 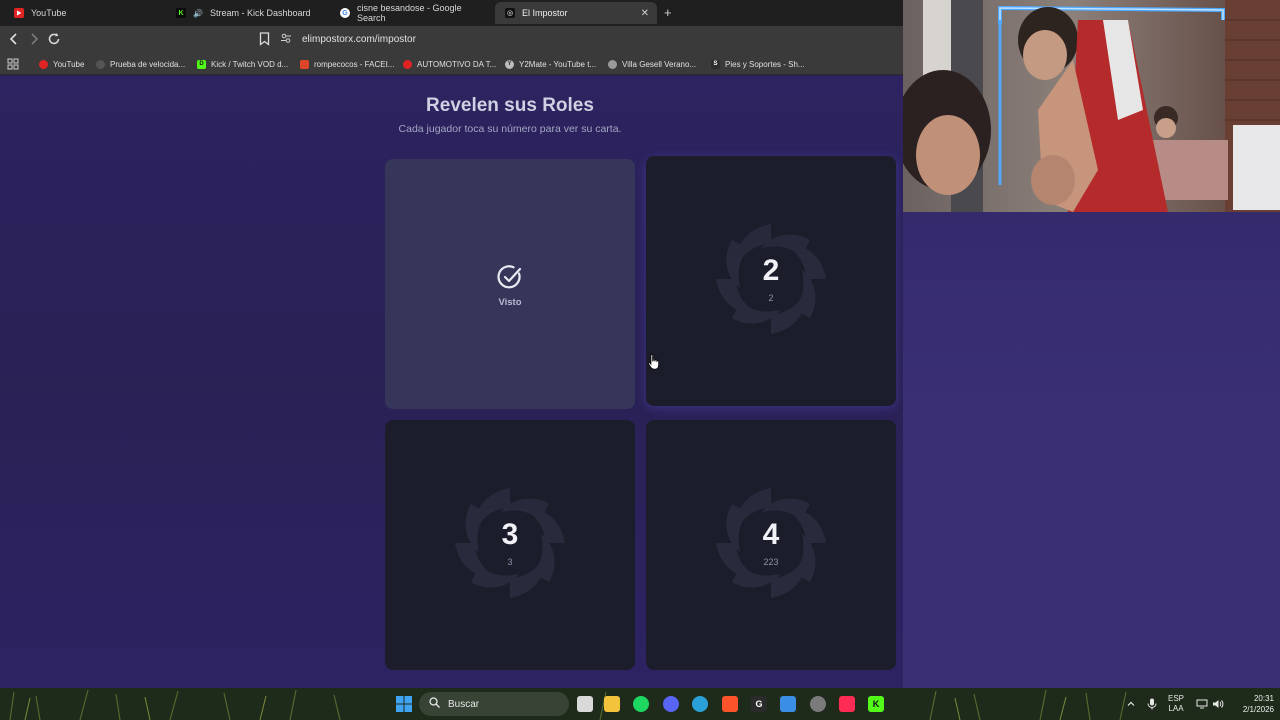 I want to click on player-card-1: Visto, so click(x=510, y=284).